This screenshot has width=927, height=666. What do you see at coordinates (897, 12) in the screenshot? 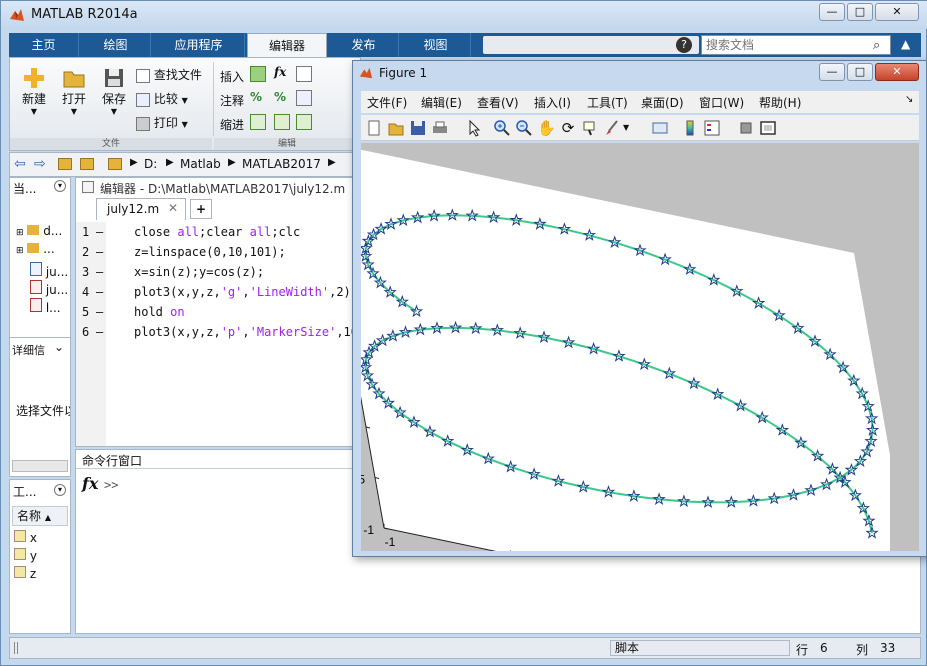
I see `close-button: ✕` at bounding box center [897, 12].